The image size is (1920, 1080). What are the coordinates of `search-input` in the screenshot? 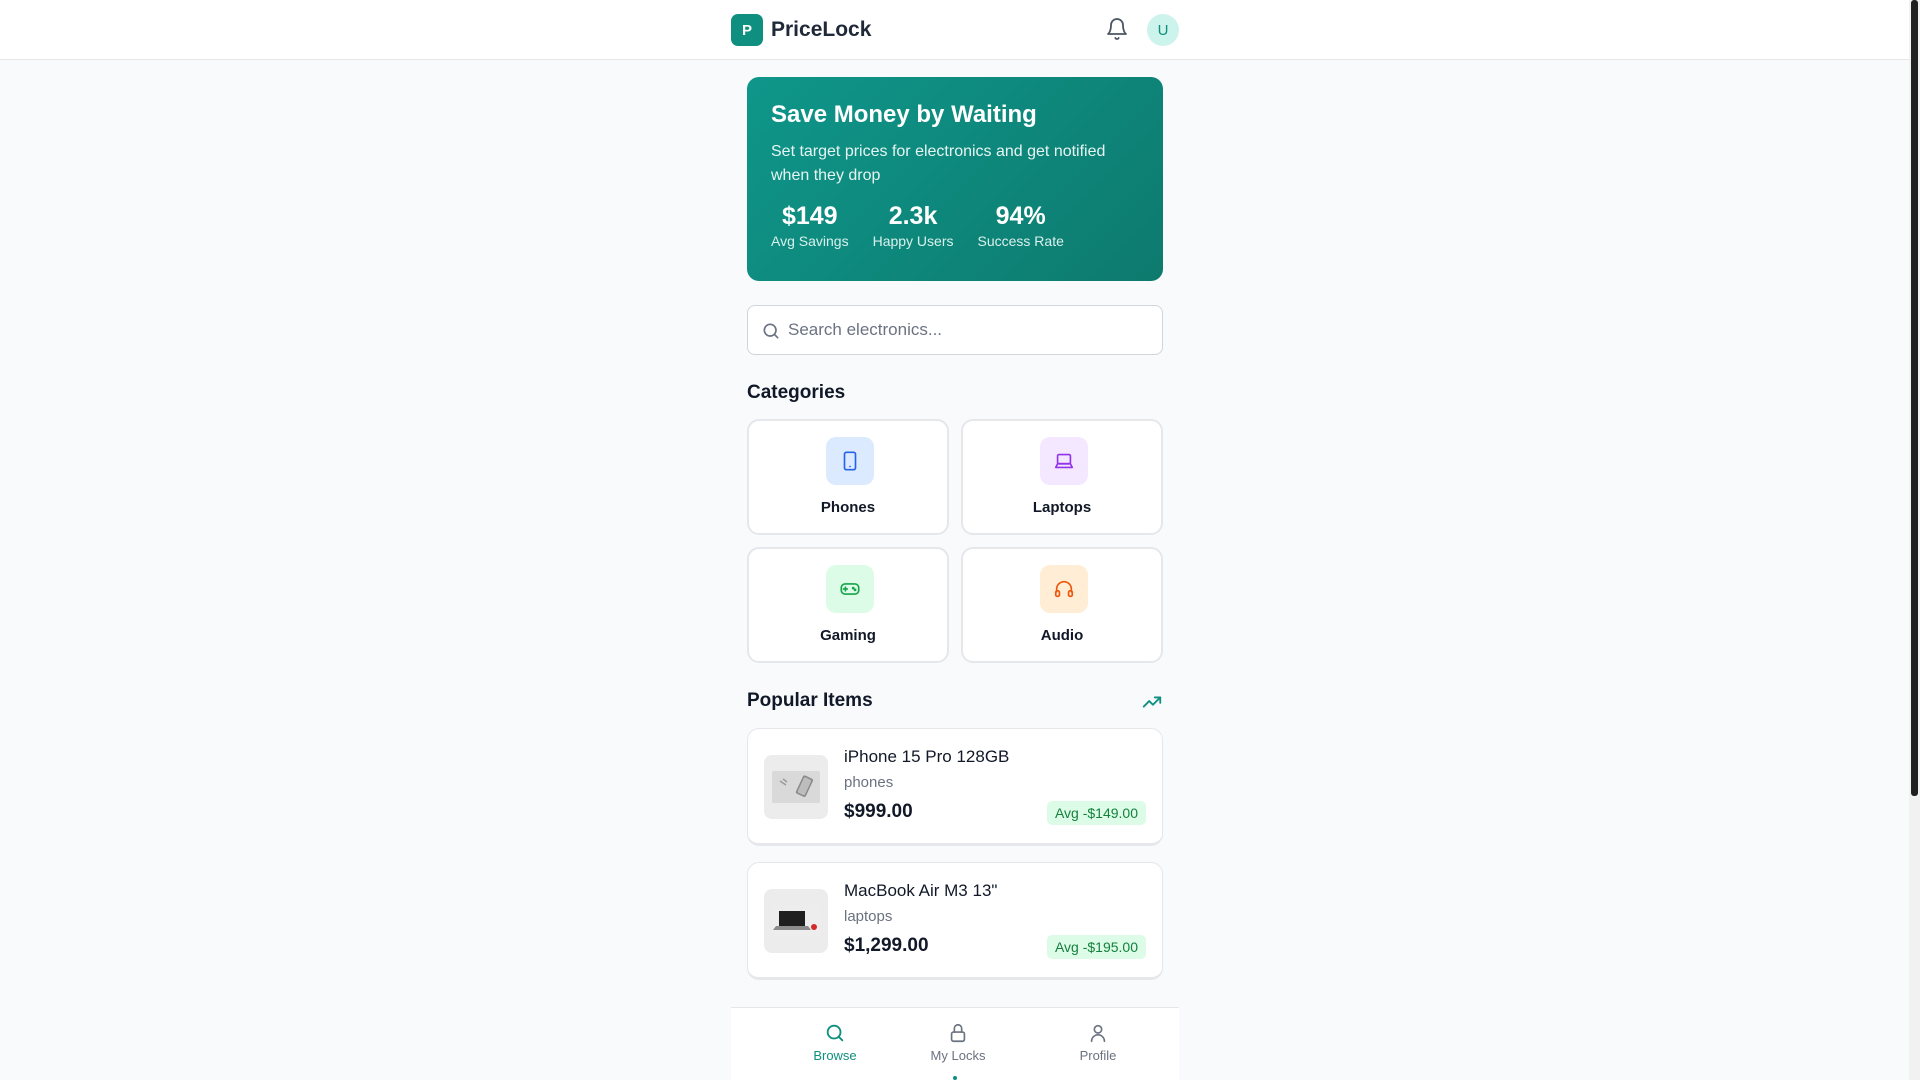 It's located at (968, 330).